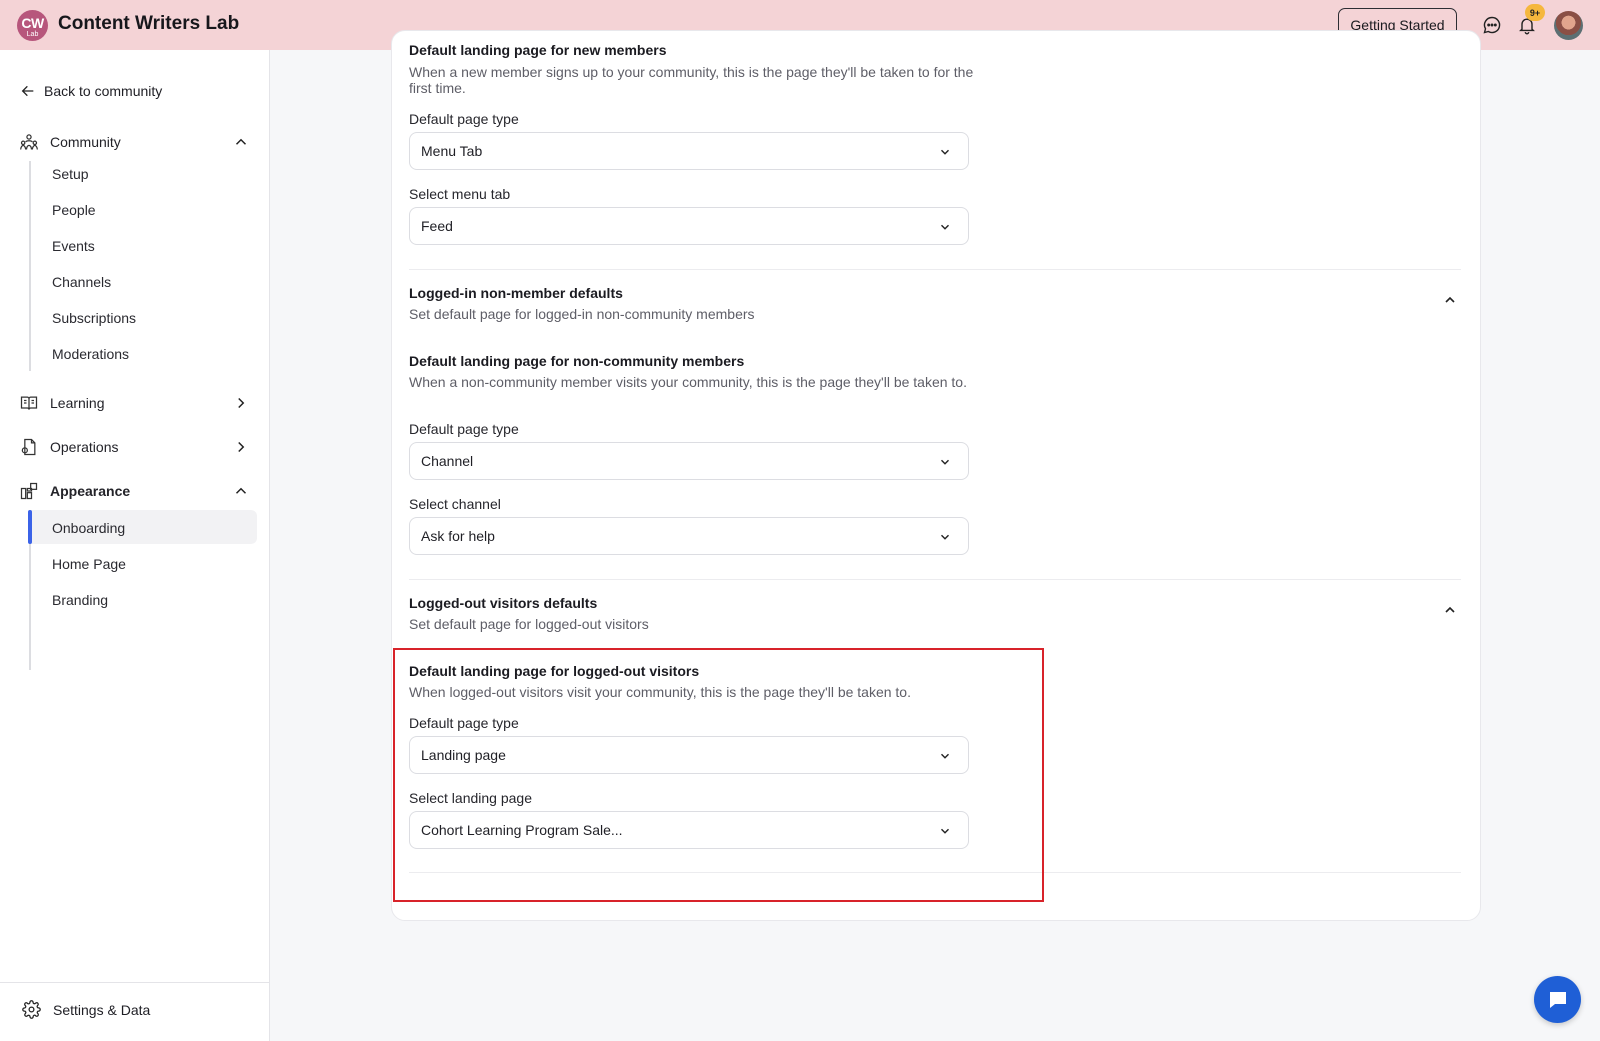 Image resolution: width=1600 pixels, height=1041 pixels. I want to click on non-member-channel-select: Ask for help, so click(689, 536).